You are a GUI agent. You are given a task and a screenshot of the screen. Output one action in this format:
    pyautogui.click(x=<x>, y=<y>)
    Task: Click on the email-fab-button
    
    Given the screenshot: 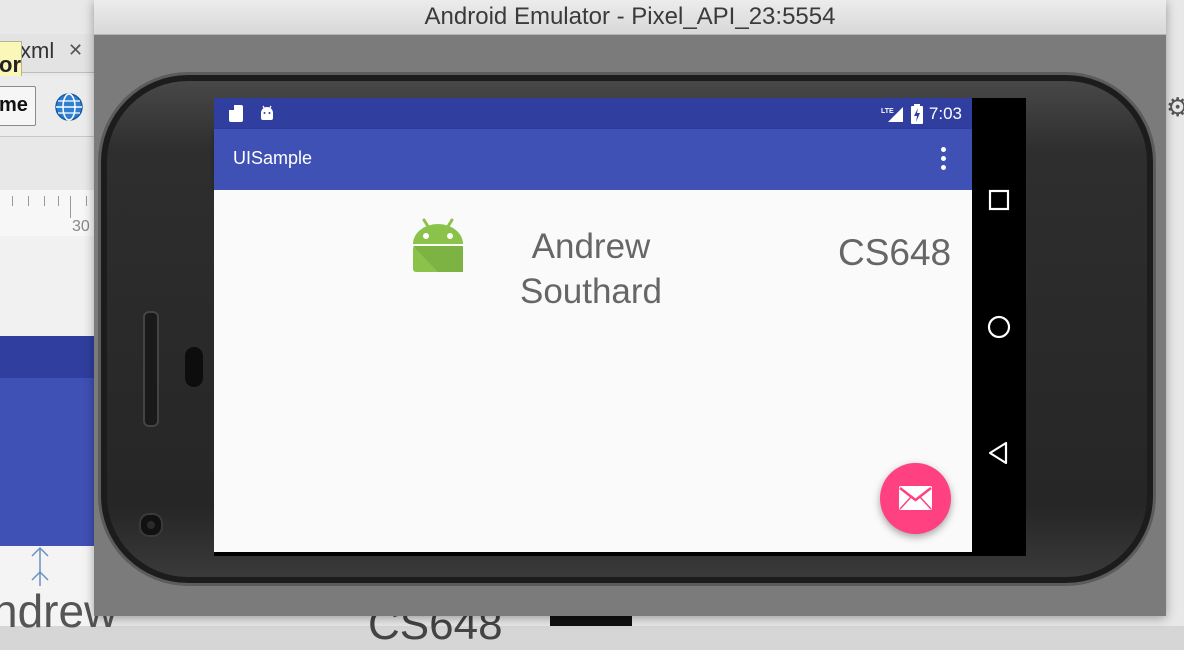 What is the action you would take?
    pyautogui.click(x=915, y=498)
    